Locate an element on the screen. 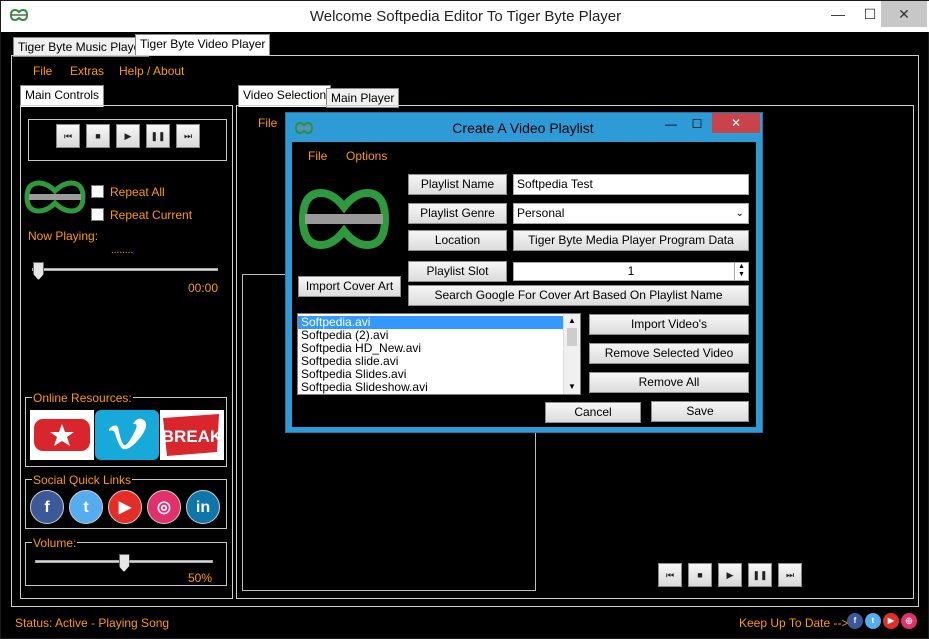  video-previous-button: ⏮ is located at coordinates (670, 575).